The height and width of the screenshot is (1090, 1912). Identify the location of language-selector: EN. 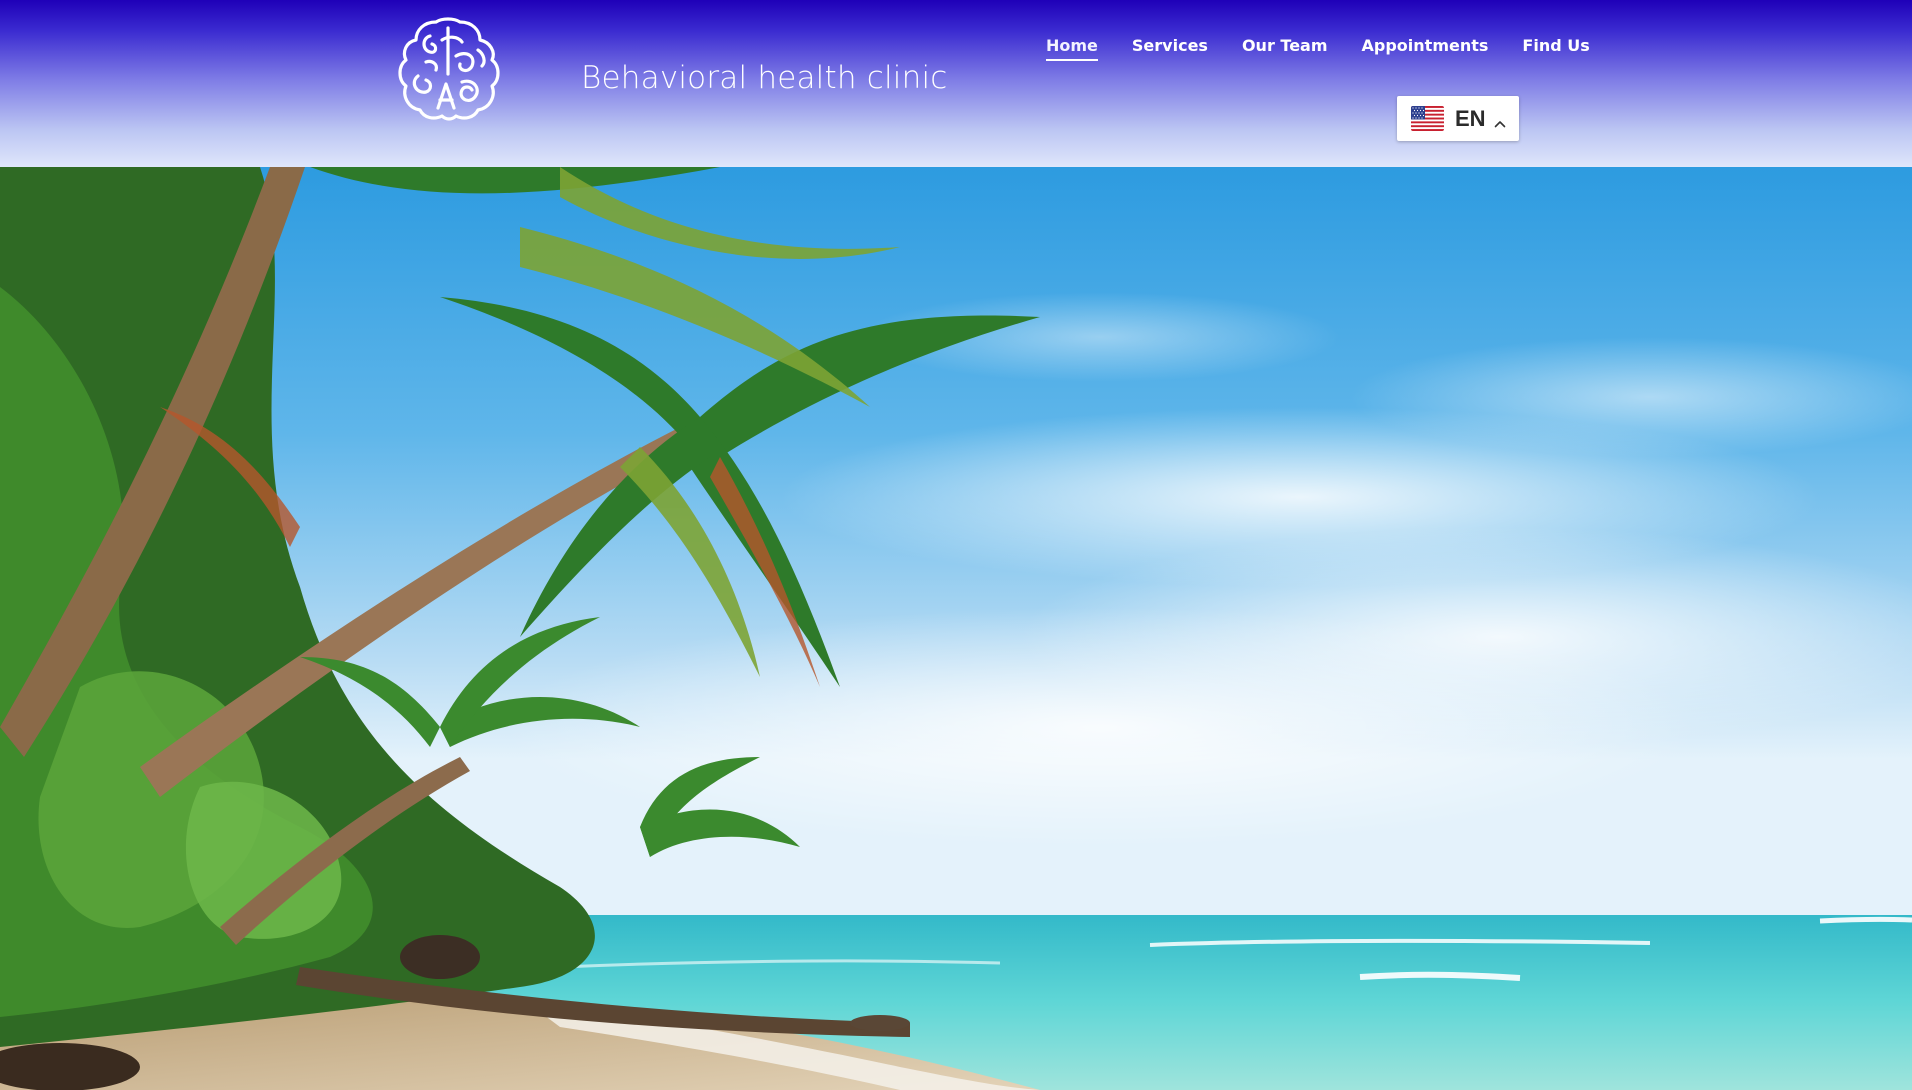
(1458, 118).